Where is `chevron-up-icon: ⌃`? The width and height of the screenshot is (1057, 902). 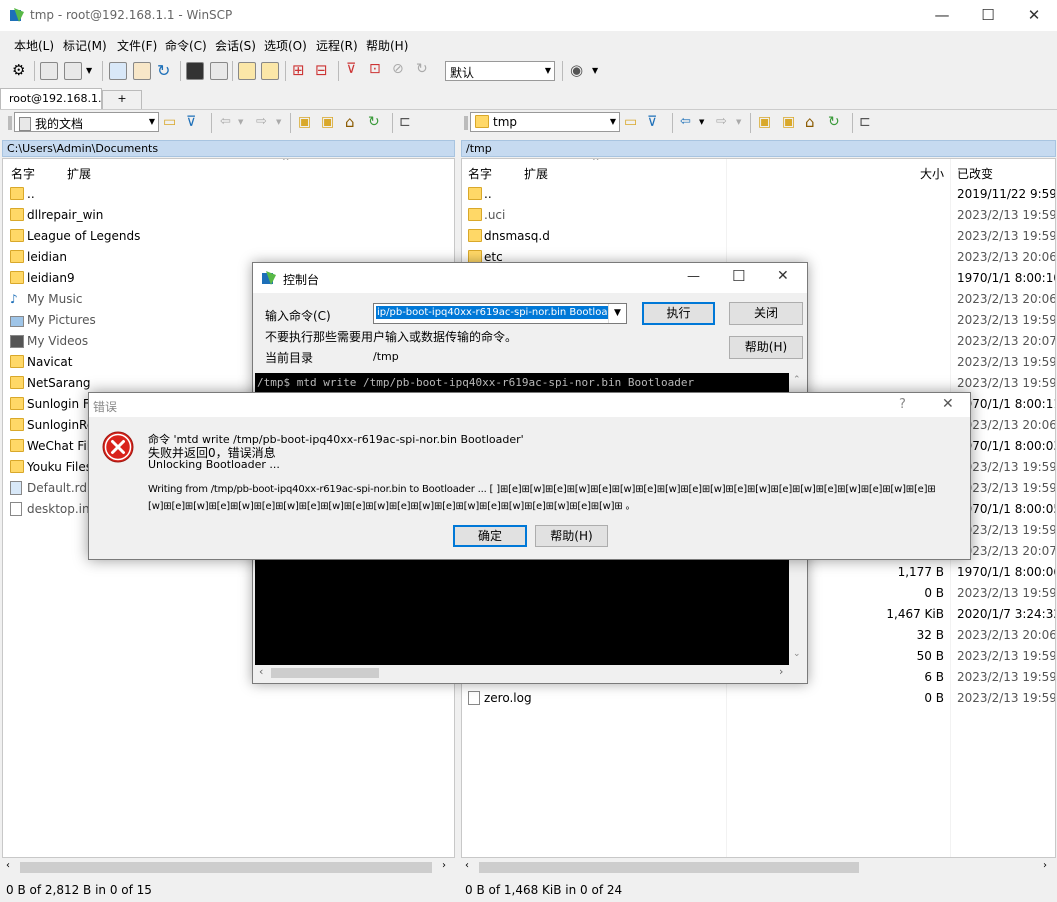 chevron-up-icon: ⌃ is located at coordinates (797, 380).